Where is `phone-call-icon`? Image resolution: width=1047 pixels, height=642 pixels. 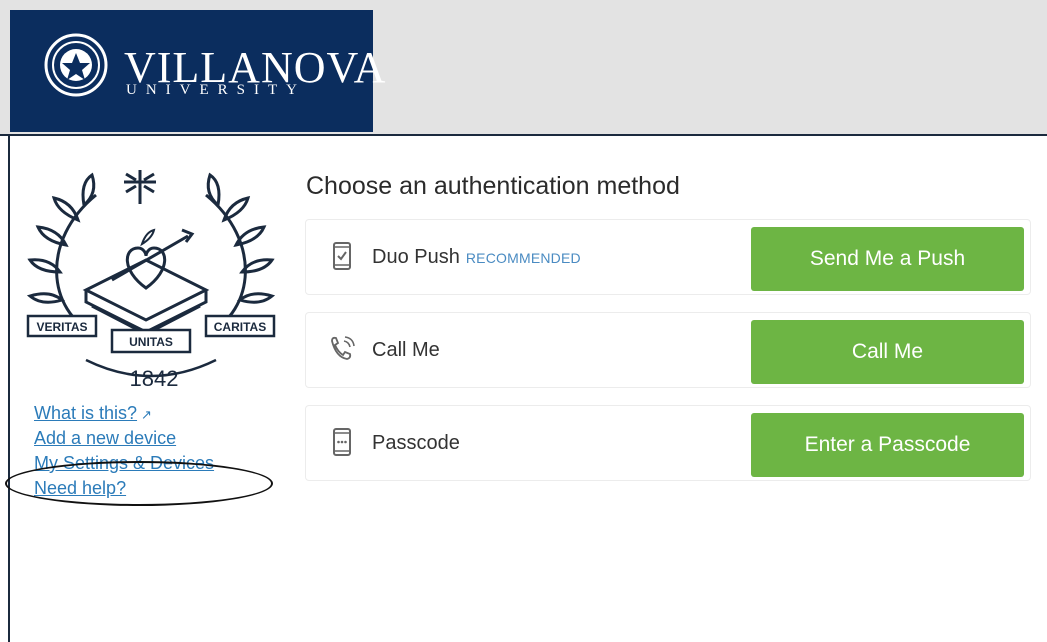
phone-call-icon is located at coordinates (343, 348).